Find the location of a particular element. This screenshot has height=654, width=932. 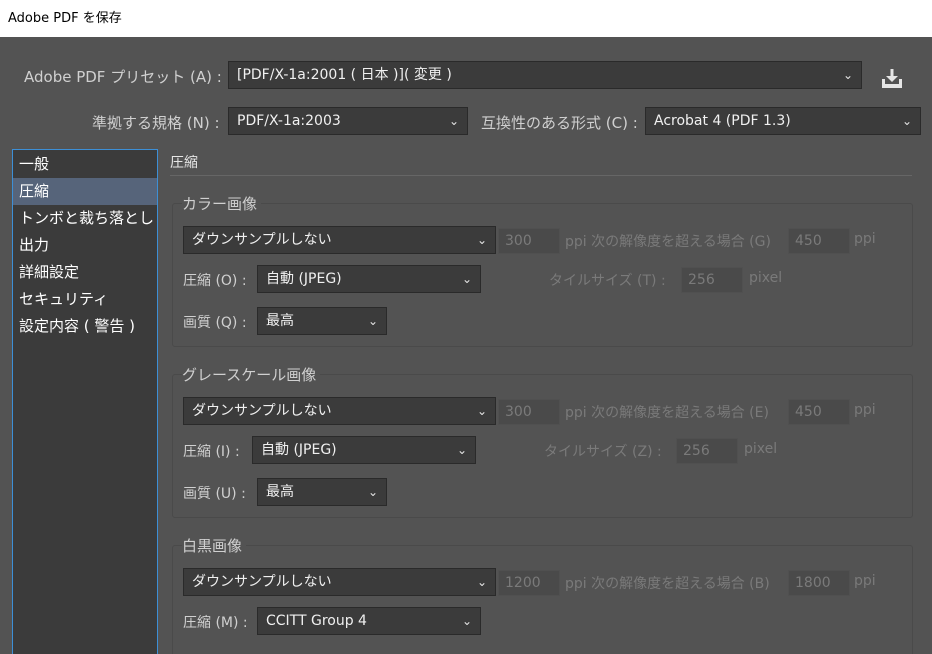

gray-tile-input: 256 is located at coordinates (707, 451).